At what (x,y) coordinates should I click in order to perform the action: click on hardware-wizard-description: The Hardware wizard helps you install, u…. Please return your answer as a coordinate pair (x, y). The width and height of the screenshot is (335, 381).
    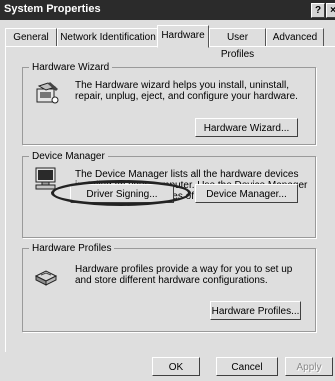
    Looking at the image, I should click on (186, 91).